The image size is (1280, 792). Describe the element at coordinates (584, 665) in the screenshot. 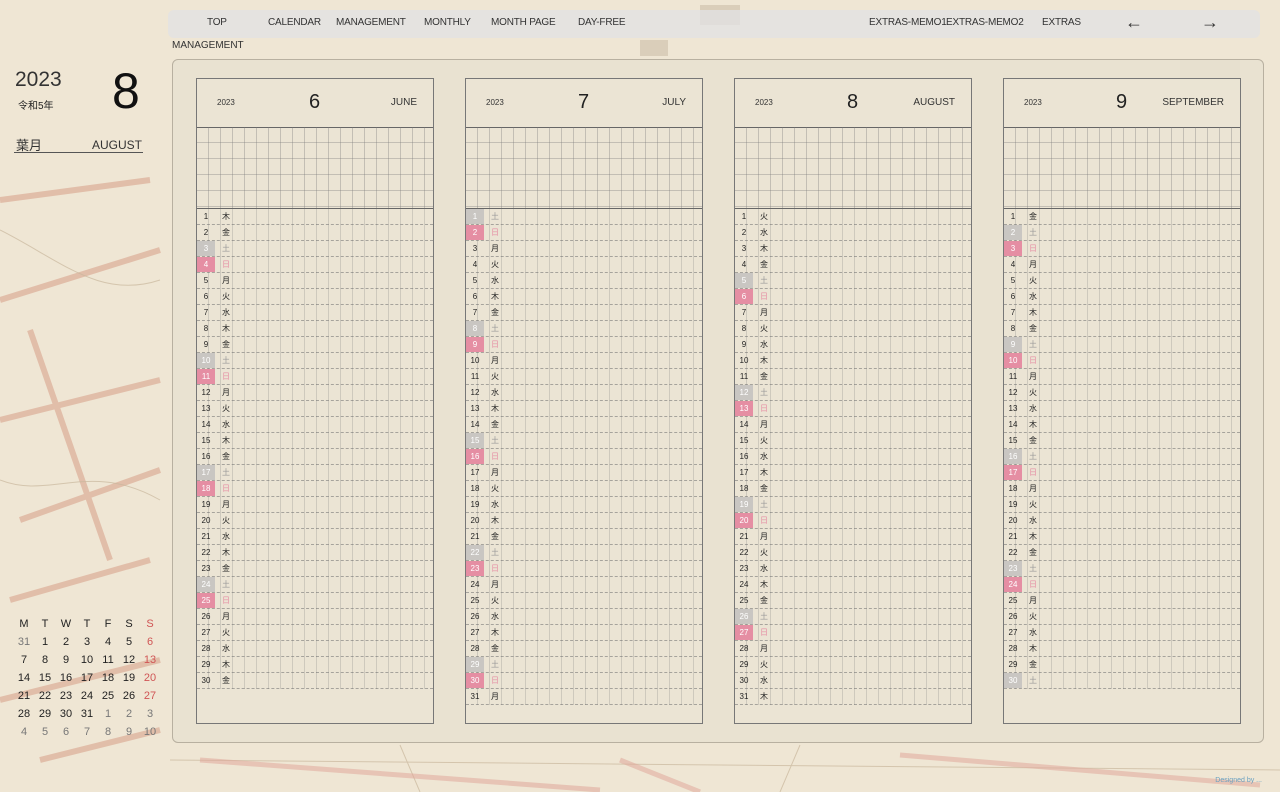

I see `day-row: 29 土` at that location.